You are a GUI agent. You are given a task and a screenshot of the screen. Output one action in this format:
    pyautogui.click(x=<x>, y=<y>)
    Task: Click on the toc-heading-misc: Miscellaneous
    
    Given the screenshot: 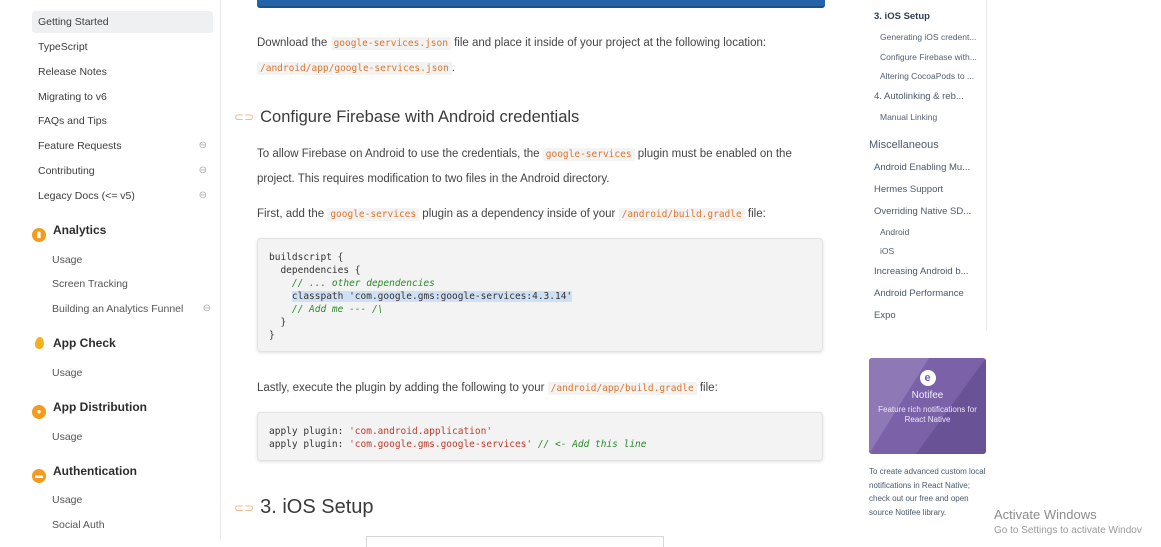 What is the action you would take?
    pyautogui.click(x=904, y=145)
    